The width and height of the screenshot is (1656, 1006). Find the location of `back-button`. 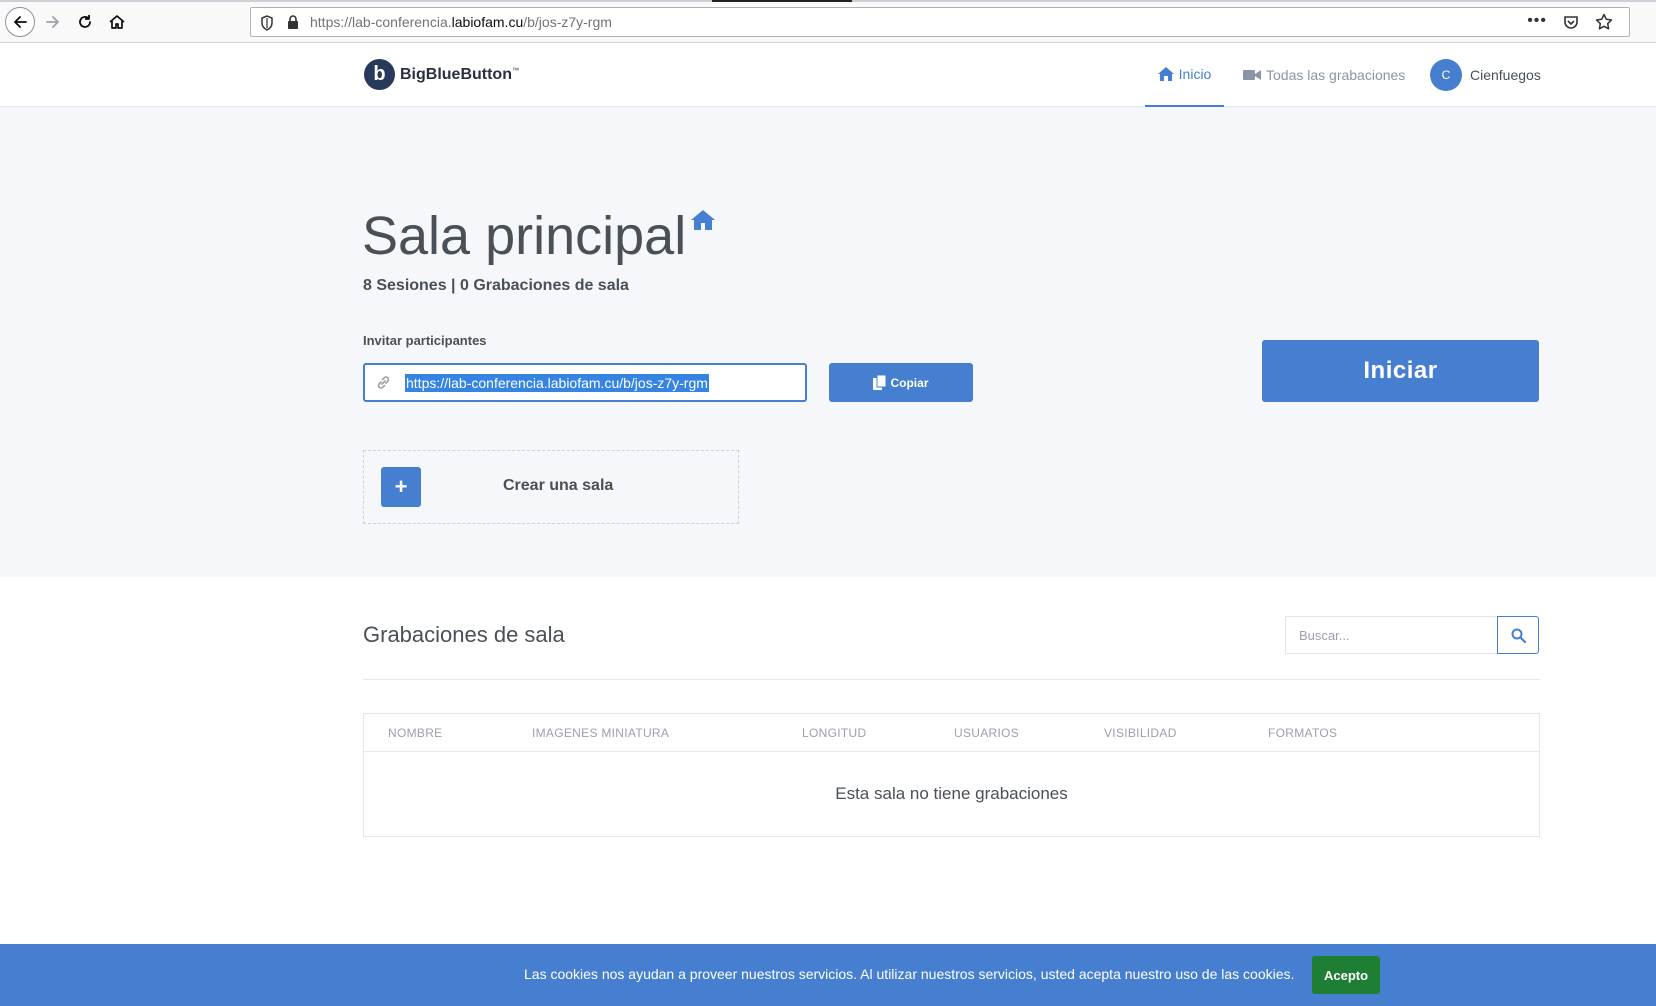

back-button is located at coordinates (20, 22).